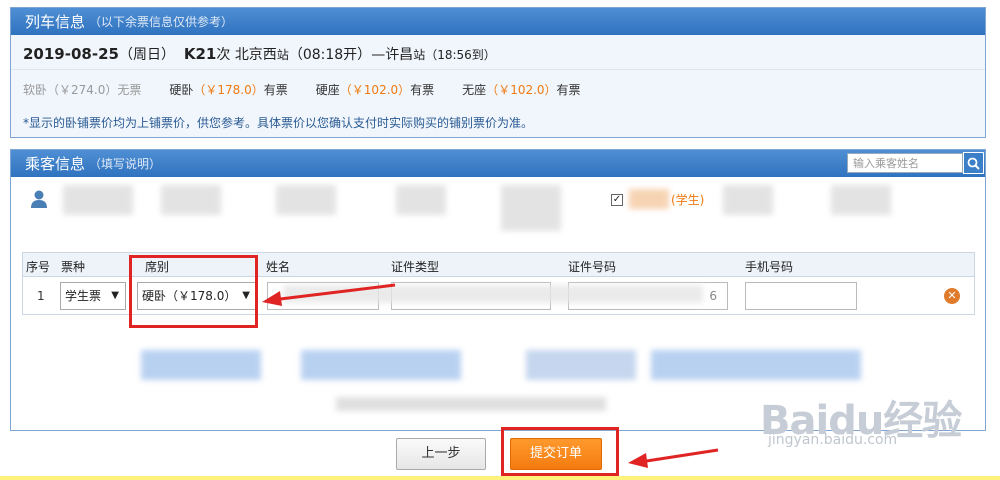  Describe the element at coordinates (498, 210) in the screenshot. I see `saved-passengers: ✓ (学生)` at that location.